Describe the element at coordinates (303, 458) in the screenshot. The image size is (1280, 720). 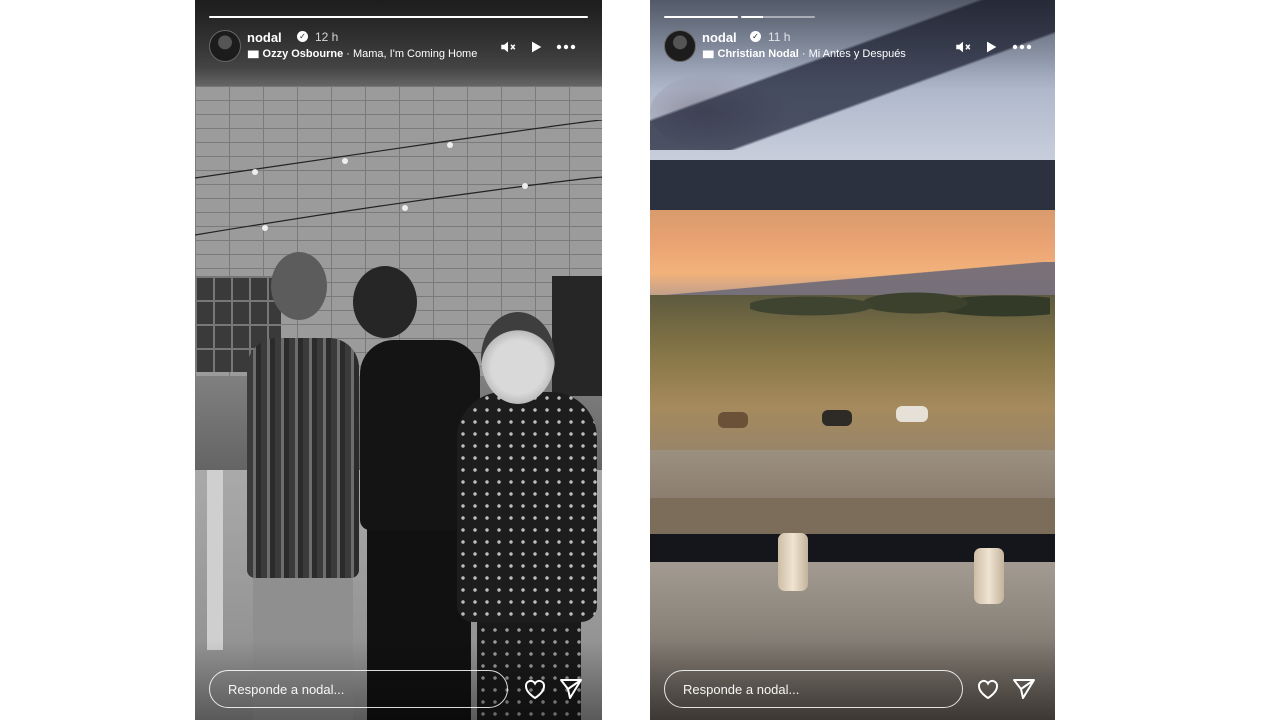
I see `photo-person-left` at that location.